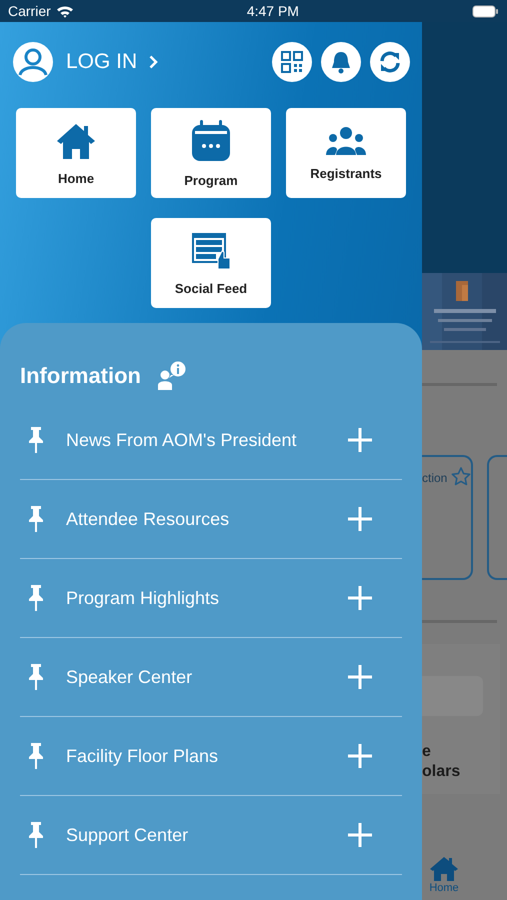  I want to click on notifications-button, so click(341, 62).